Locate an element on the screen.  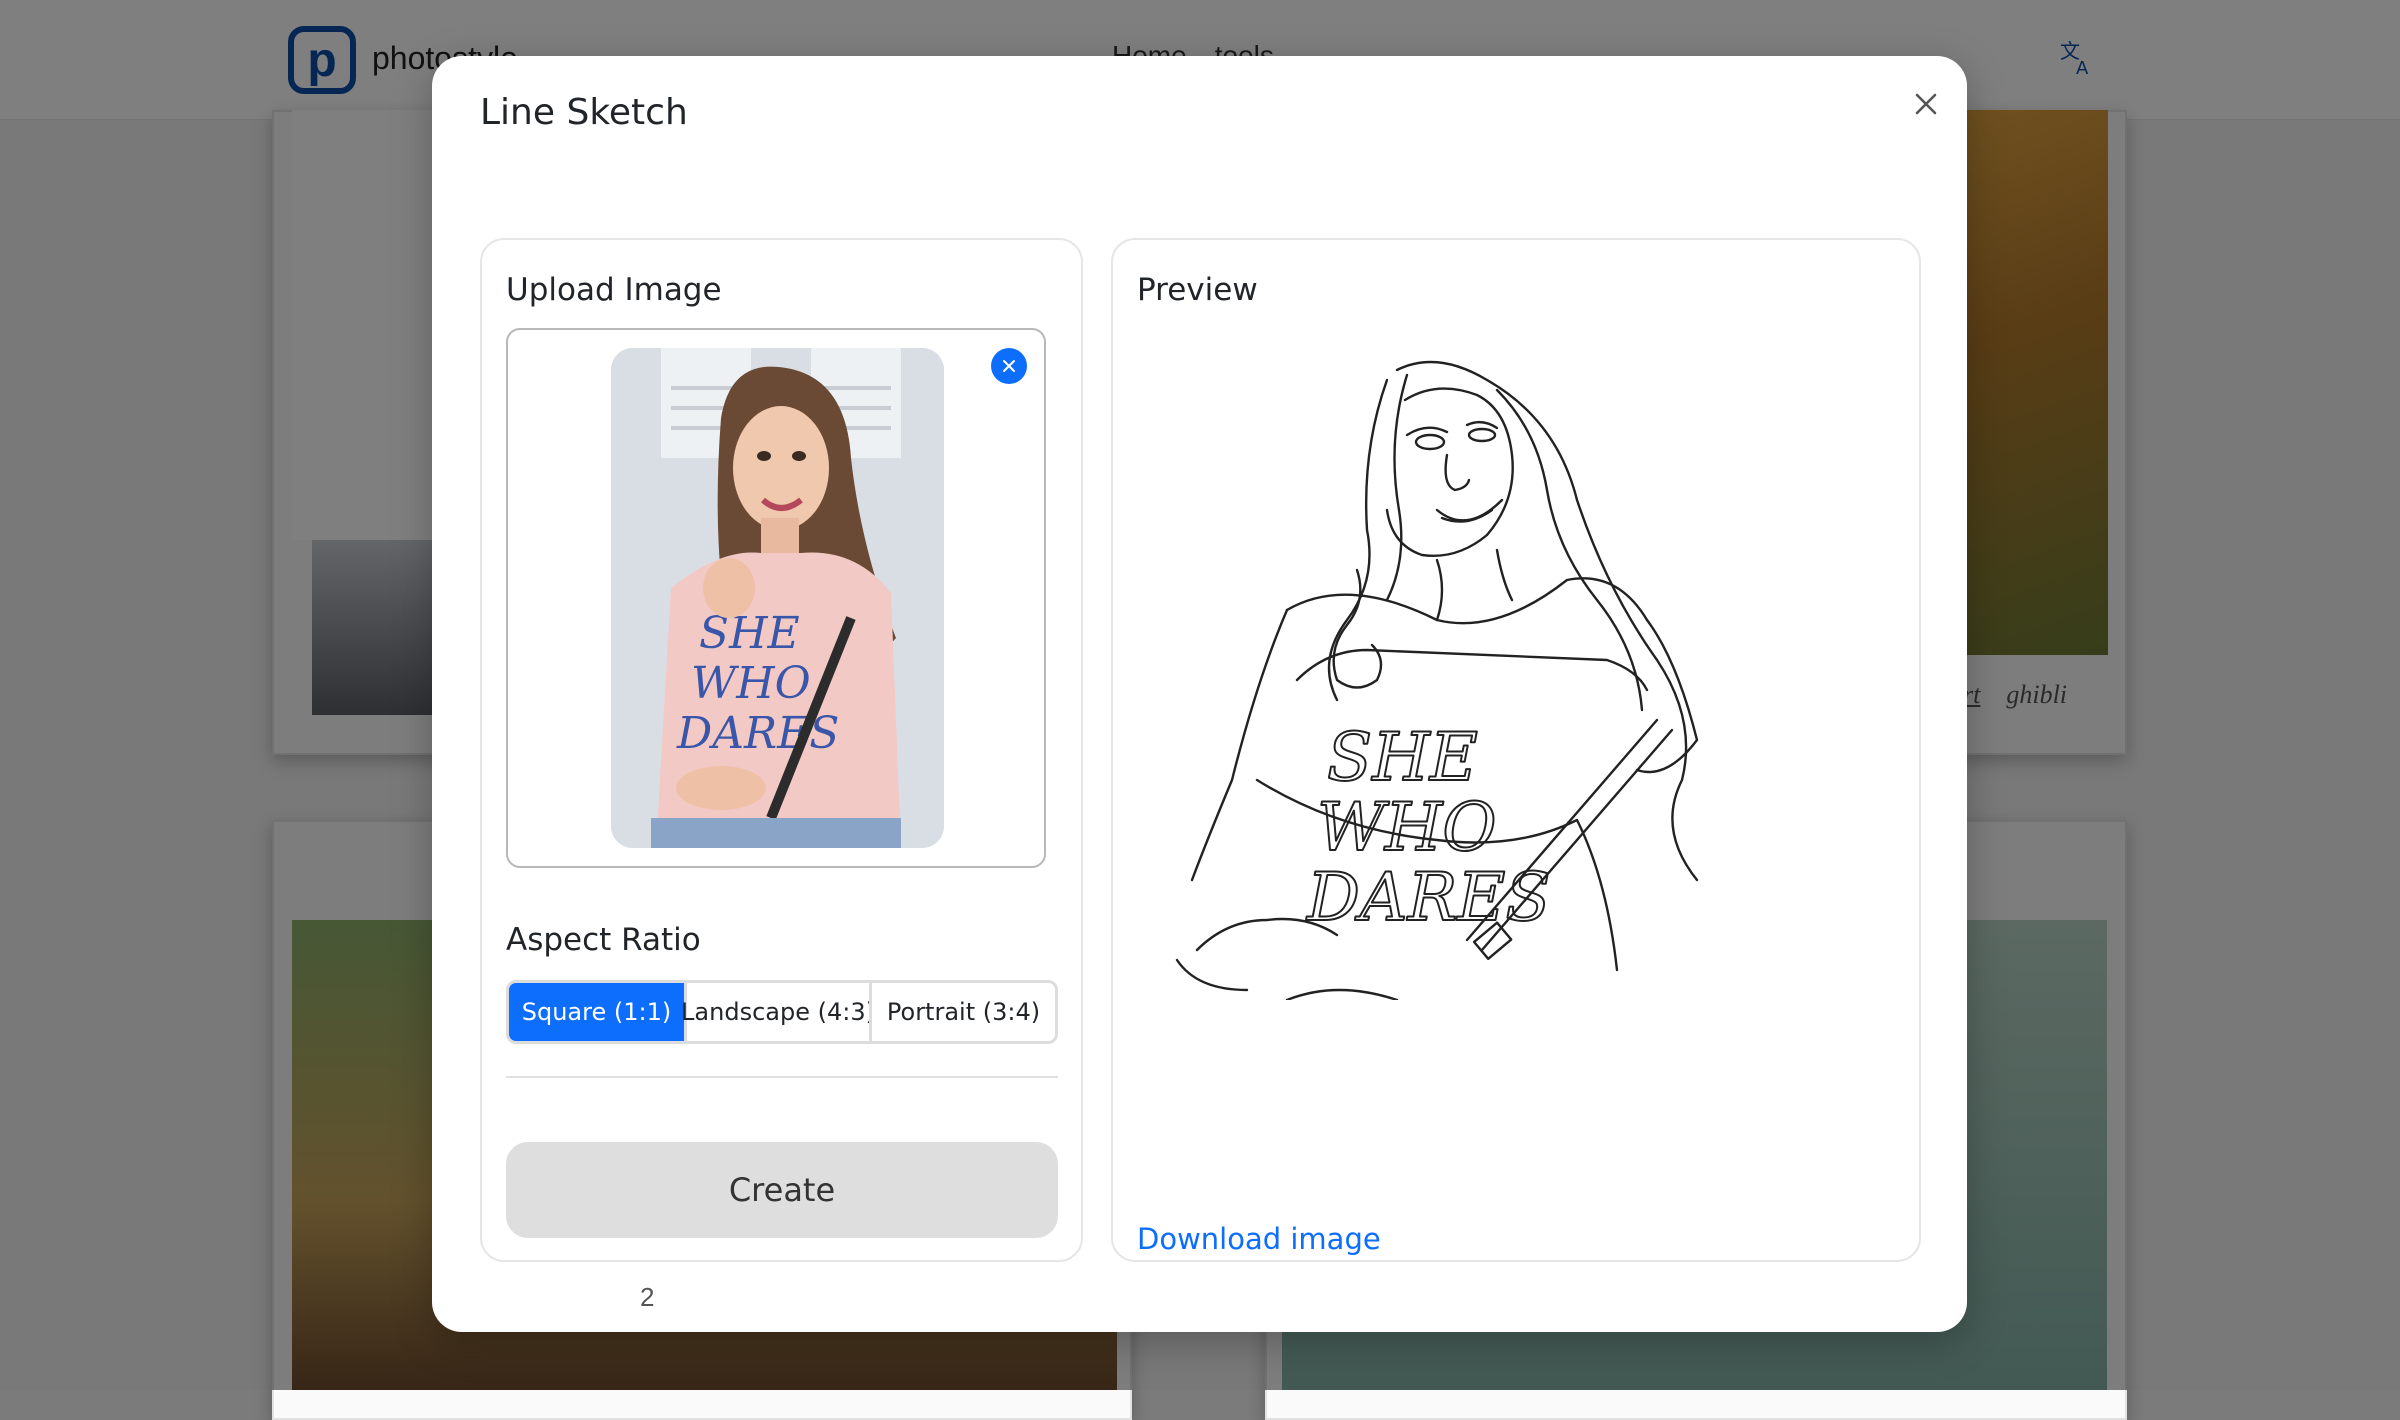
divider is located at coordinates (782, 1077).